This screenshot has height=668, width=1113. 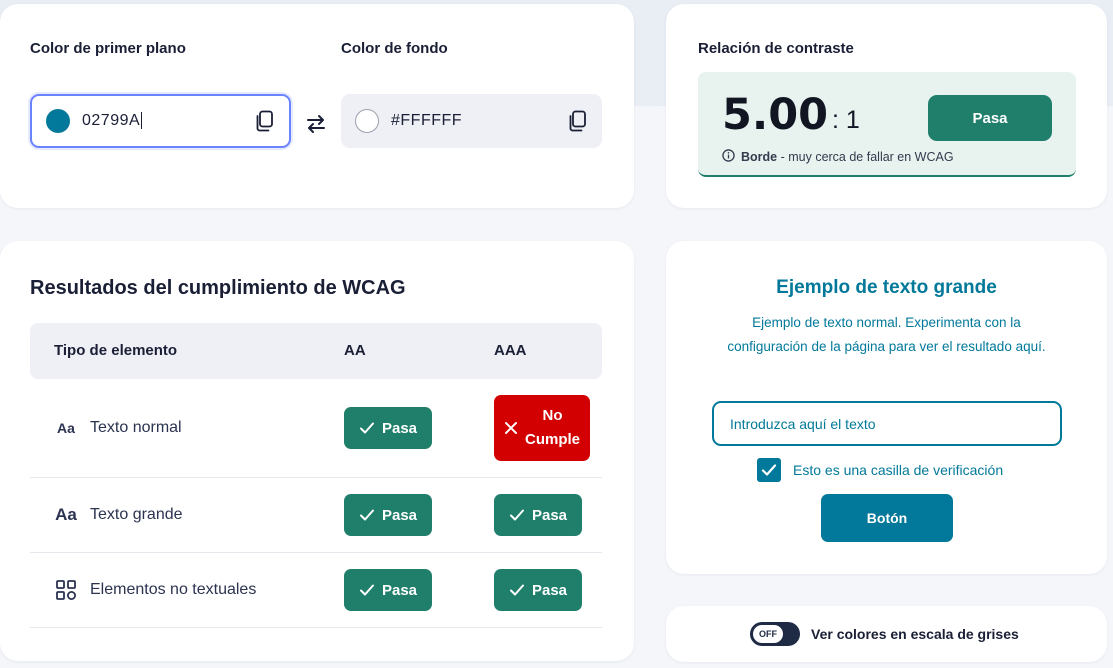 I want to click on ratio-note-text: - muy cerca de fallar en WCAG, so click(x=865, y=157).